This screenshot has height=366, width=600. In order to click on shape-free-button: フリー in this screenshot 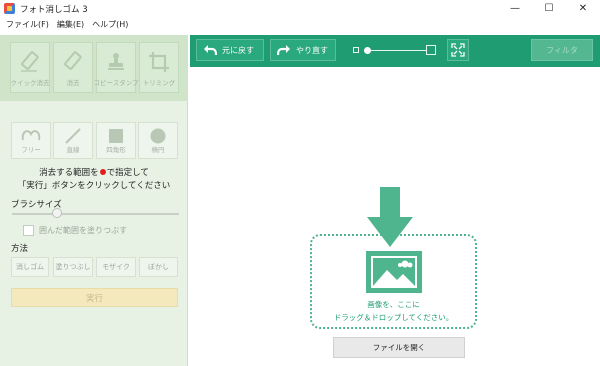, I will do `click(31, 140)`.